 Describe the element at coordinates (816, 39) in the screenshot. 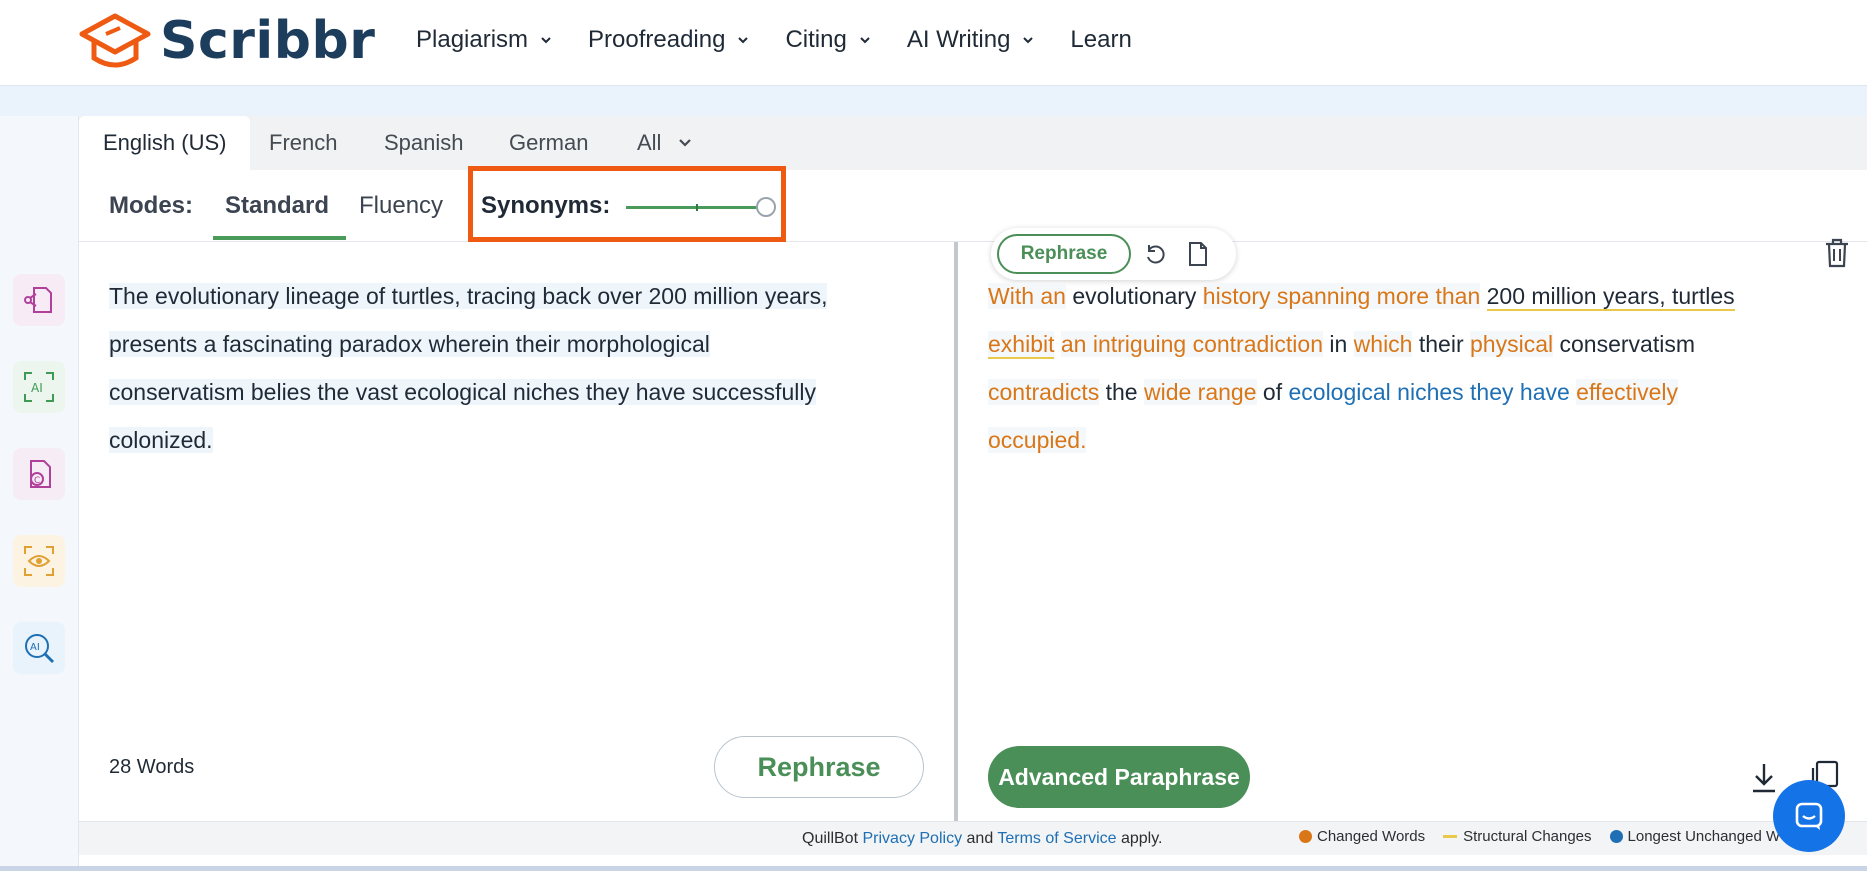

I see `nav-citing-label: Citing` at that location.